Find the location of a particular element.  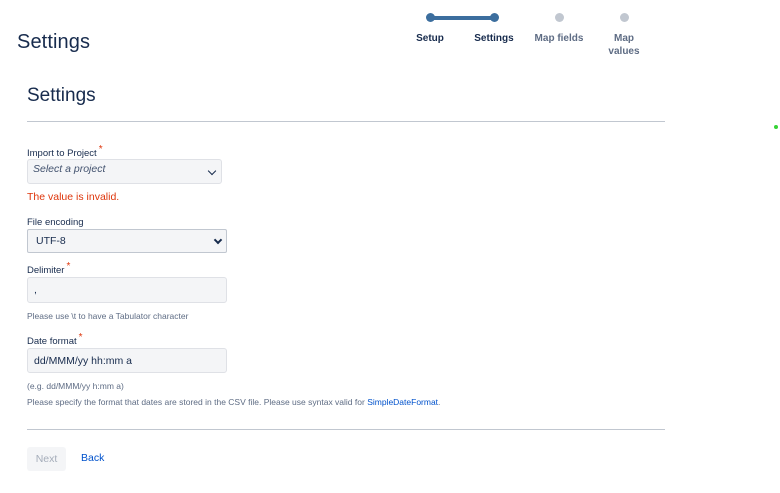

next-button: Next is located at coordinates (46, 459).